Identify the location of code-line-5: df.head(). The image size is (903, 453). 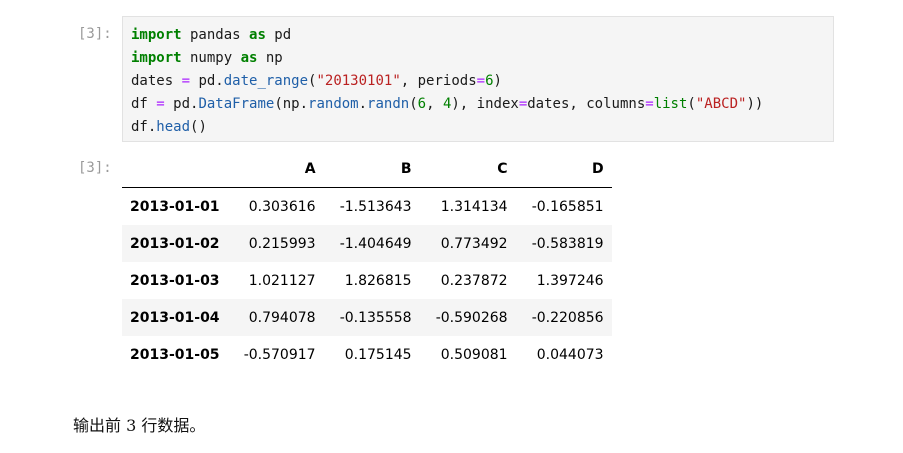
(169, 127).